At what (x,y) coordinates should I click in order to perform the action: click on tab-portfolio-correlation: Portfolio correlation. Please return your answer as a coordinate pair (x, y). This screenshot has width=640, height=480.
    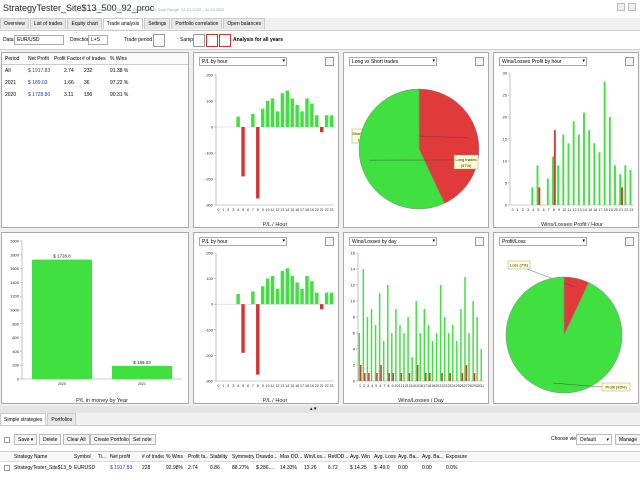
    Looking at the image, I should click on (197, 23).